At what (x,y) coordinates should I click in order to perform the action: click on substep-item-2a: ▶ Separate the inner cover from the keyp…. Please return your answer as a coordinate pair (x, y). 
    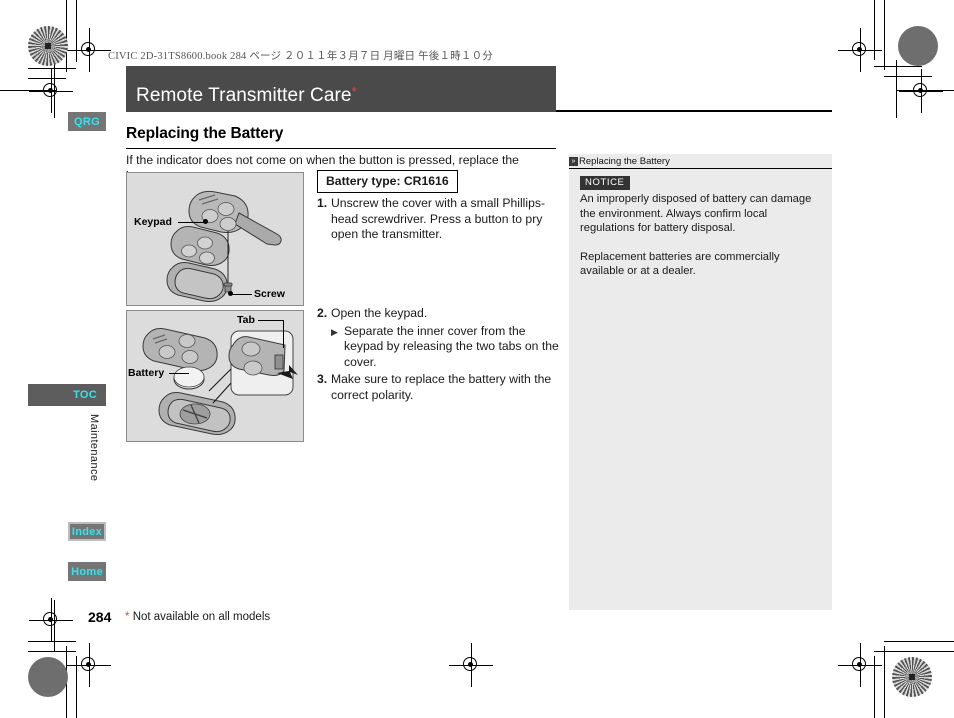
    Looking at the image, I should click on (446, 347).